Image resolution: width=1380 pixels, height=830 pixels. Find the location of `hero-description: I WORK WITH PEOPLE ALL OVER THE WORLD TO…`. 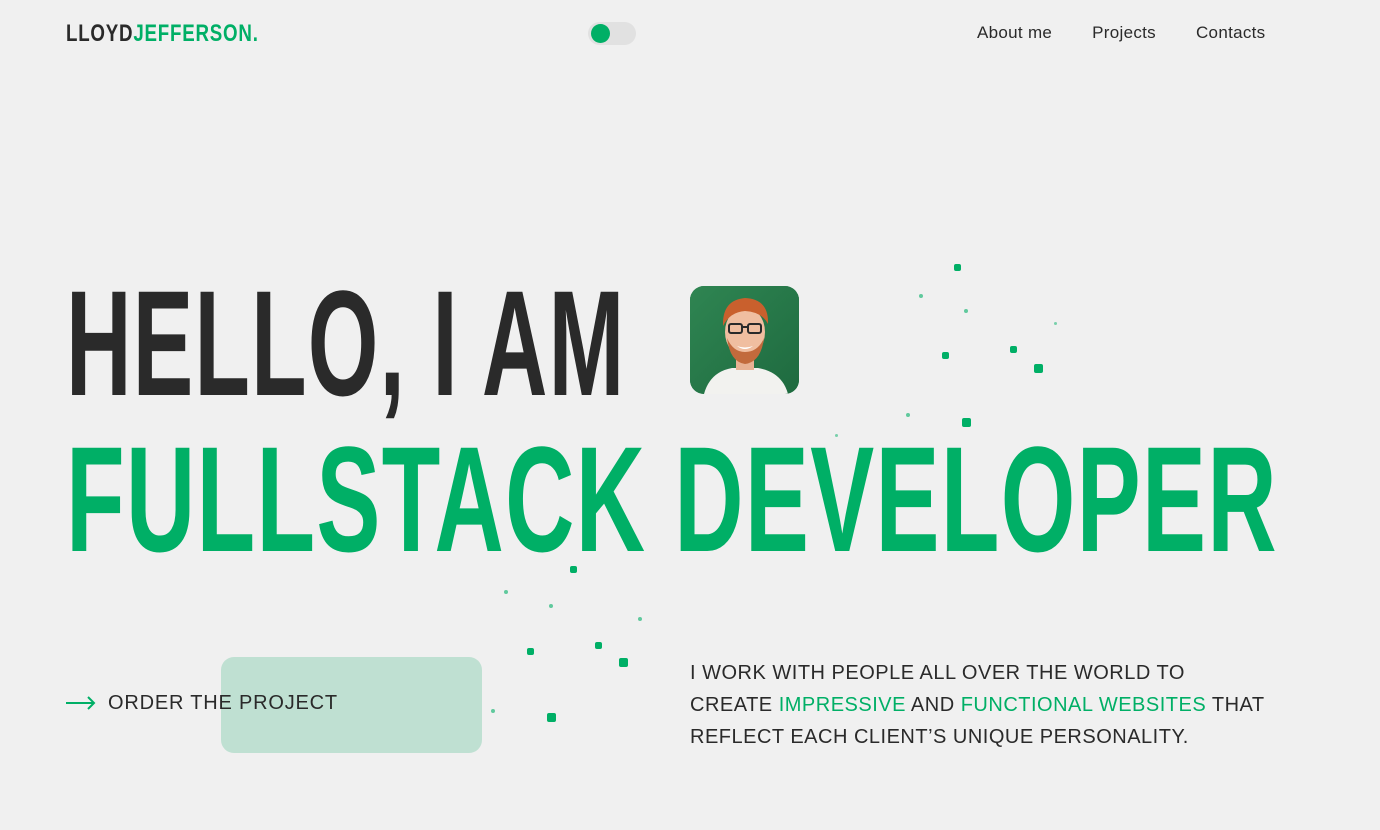

hero-description: I WORK WITH PEOPLE ALL OVER THE WORLD TO… is located at coordinates (980, 705).